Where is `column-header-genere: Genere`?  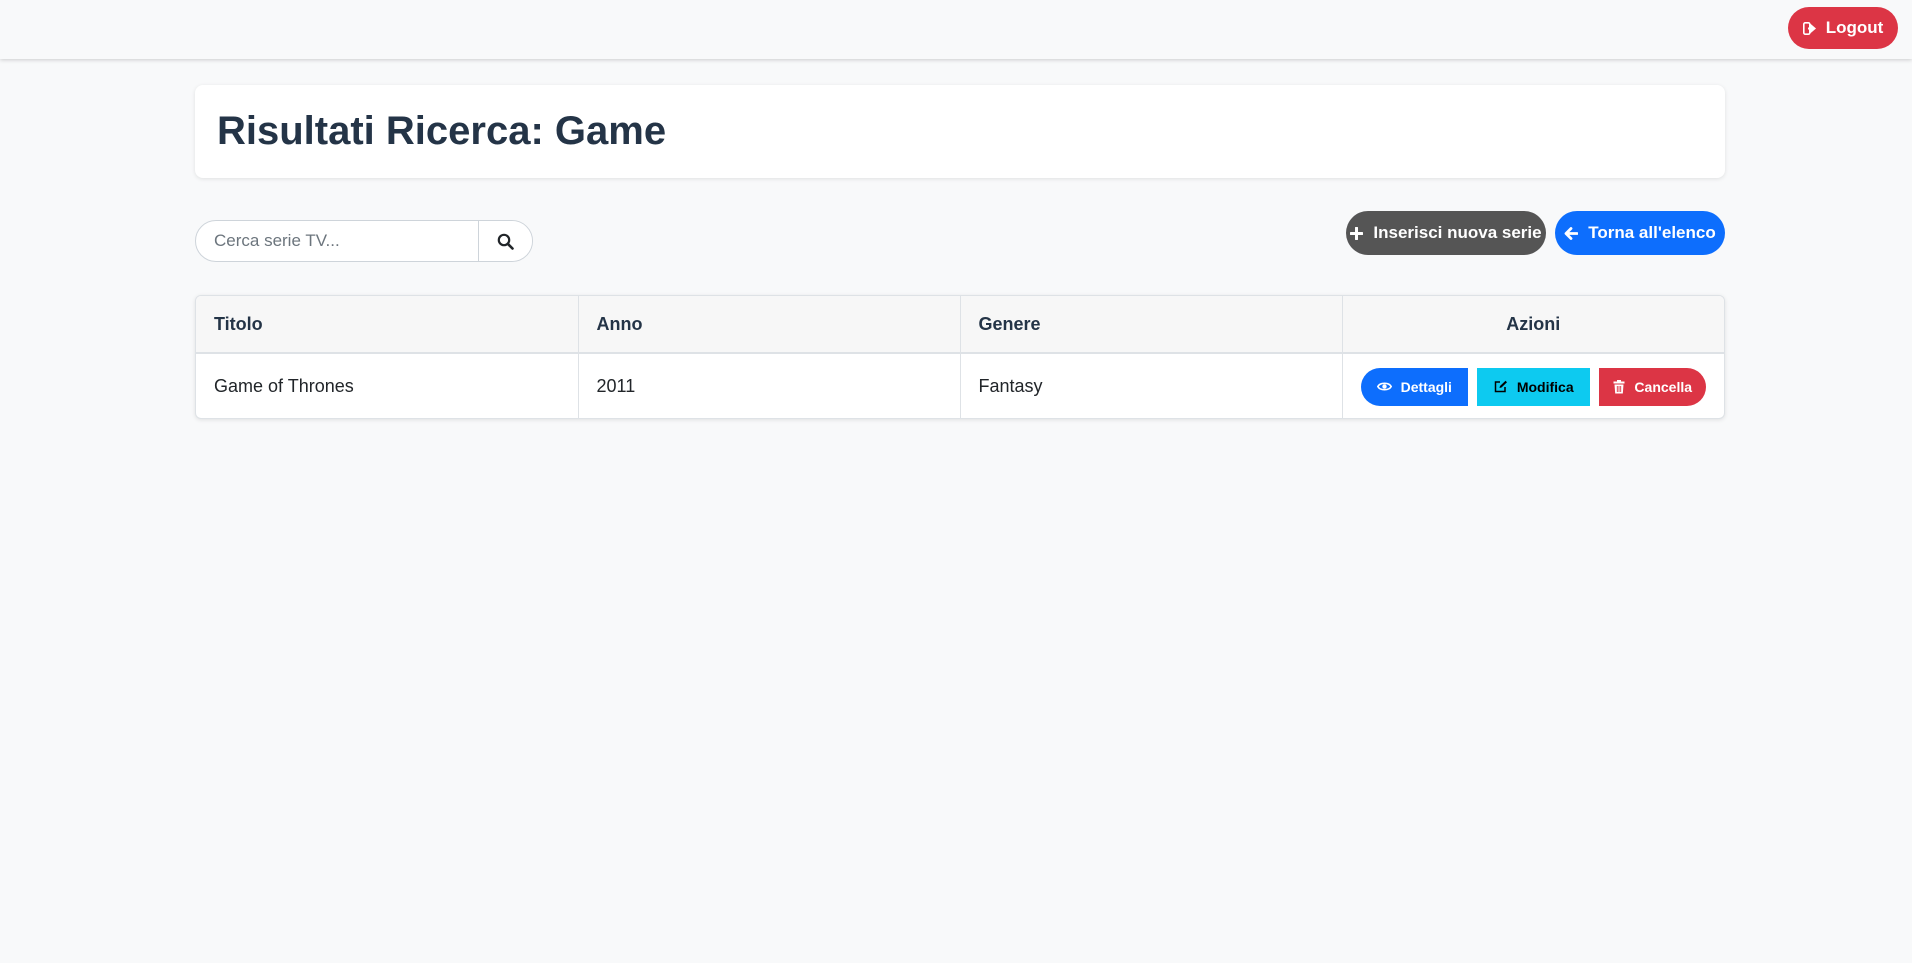
column-header-genere: Genere is located at coordinates (1151, 325).